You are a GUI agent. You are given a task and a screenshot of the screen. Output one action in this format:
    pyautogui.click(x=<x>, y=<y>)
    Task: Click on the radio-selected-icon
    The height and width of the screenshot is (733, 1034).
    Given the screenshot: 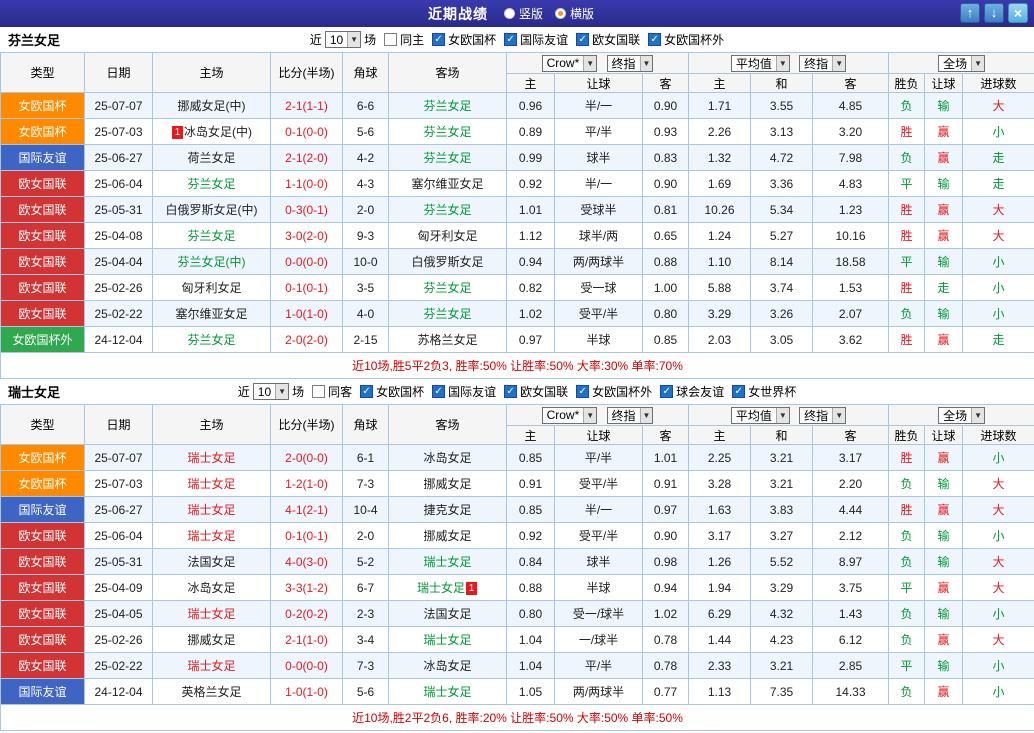 What is the action you would take?
    pyautogui.click(x=560, y=13)
    